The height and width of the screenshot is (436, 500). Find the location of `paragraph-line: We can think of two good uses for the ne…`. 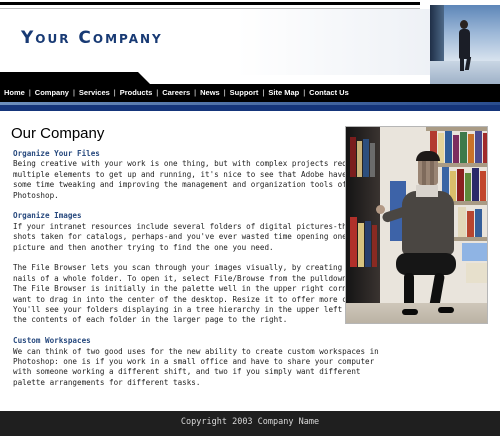

paragraph-line: We can think of two good uses for the ne… is located at coordinates (196, 351).